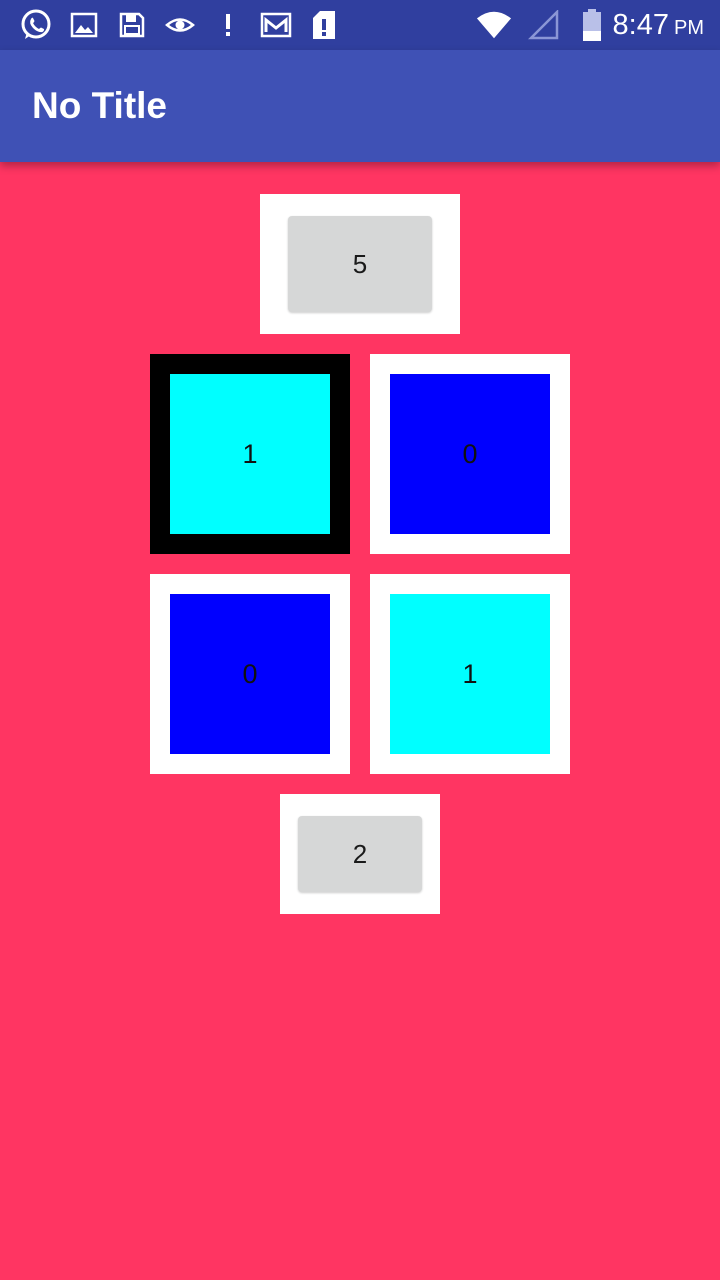  I want to click on battery-icon, so click(592, 25).